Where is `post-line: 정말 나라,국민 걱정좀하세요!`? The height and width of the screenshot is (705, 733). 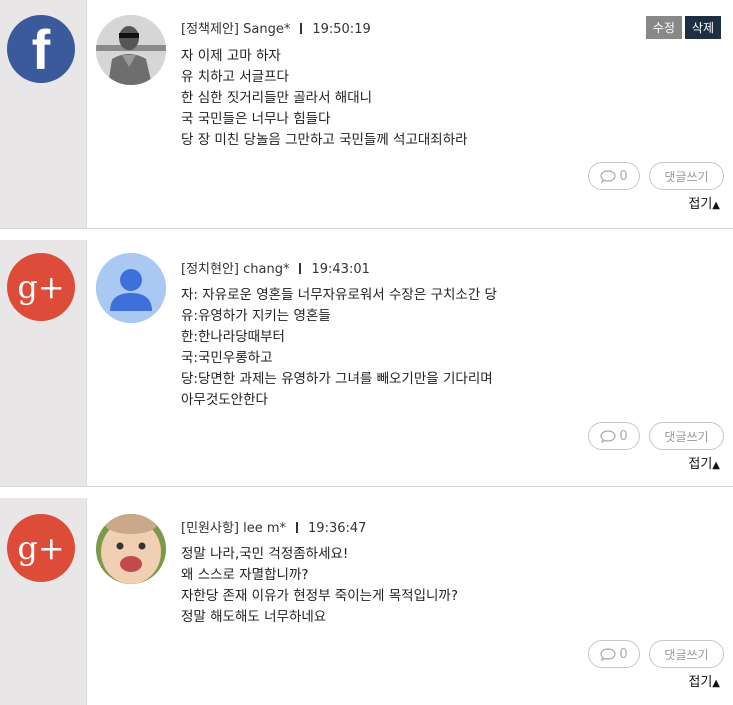 post-line: 정말 나라,국민 걱정좀하세요! is located at coordinates (265, 554).